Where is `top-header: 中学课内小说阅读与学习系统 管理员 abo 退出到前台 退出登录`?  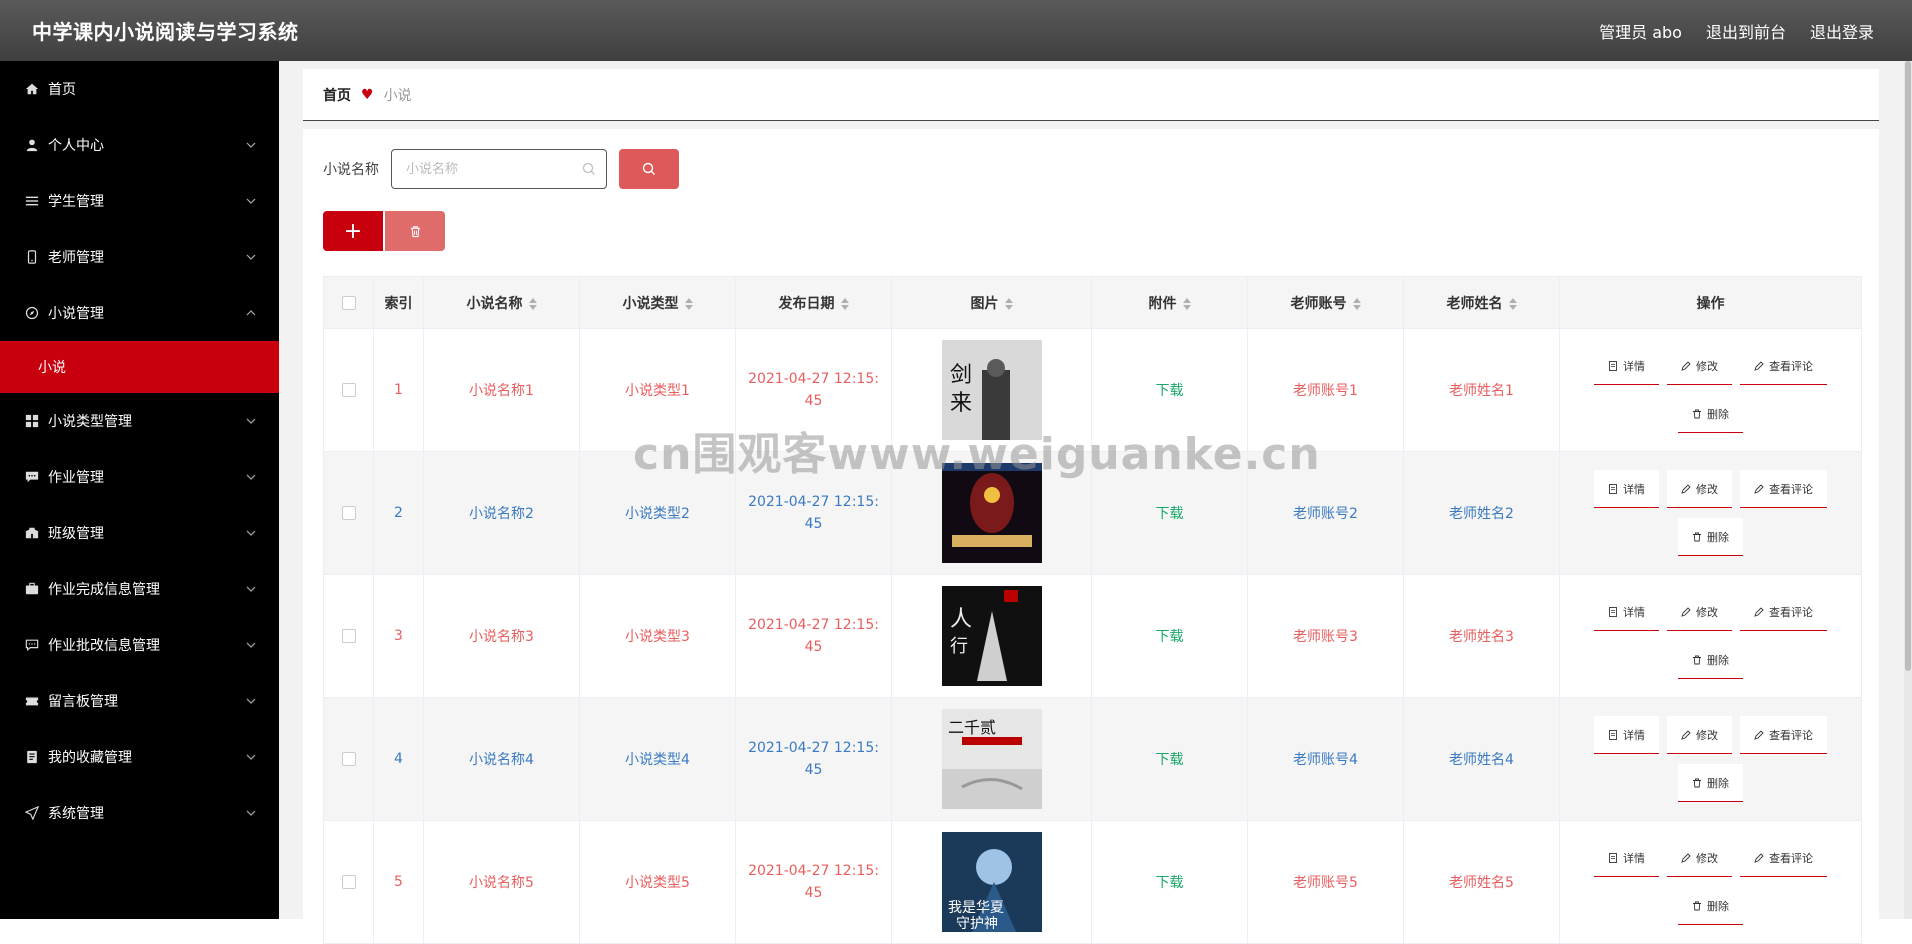
top-header: 中学课内小说阅读与学习系统 管理员 abo 退出到前台 退出登录 is located at coordinates (956, 30).